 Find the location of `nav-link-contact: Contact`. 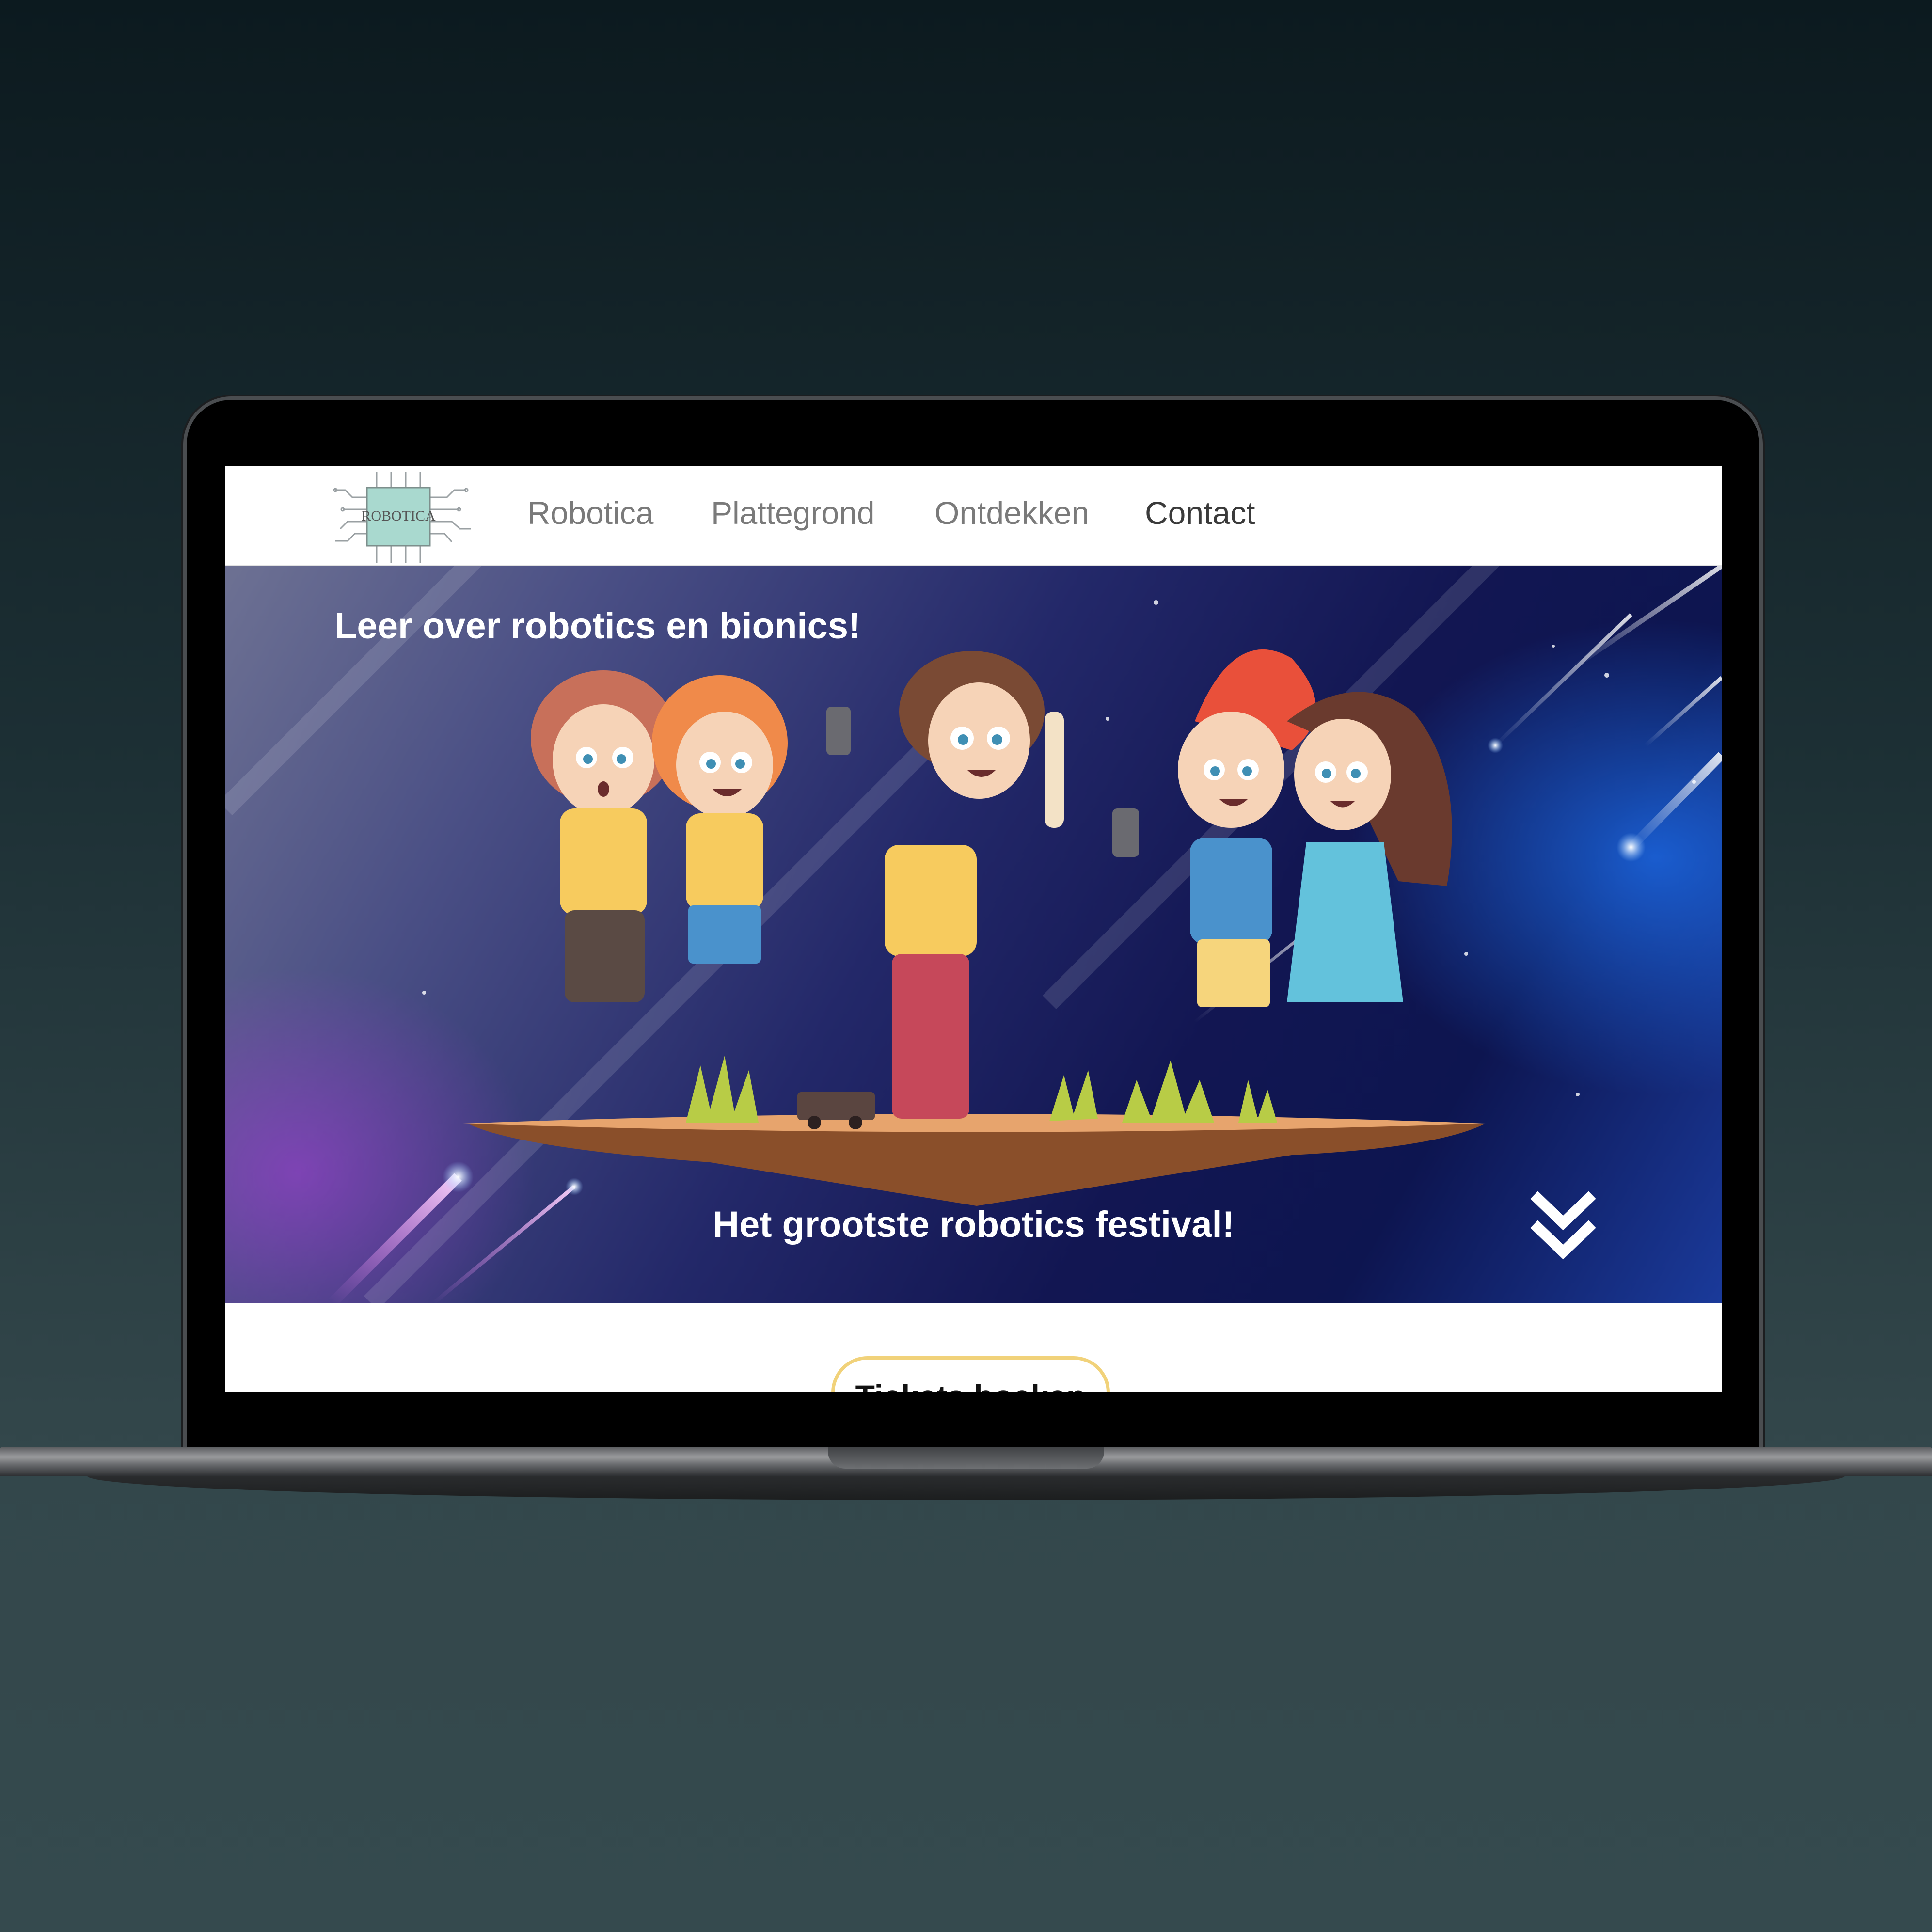

nav-link-contact: Contact is located at coordinates (1200, 512).